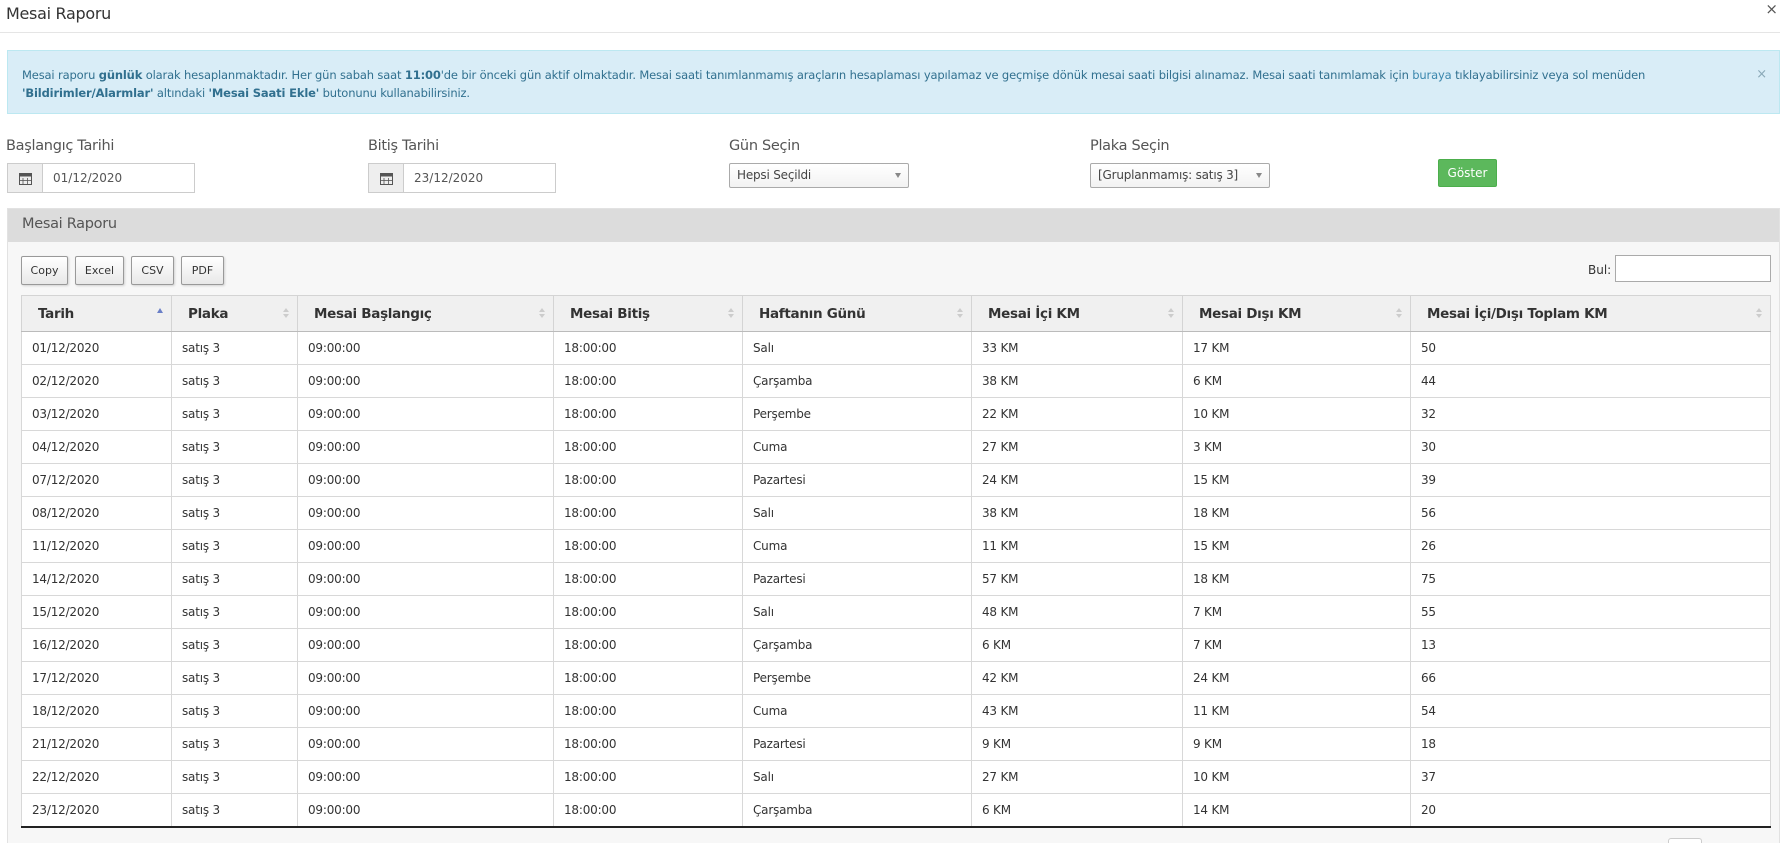  Describe the element at coordinates (1761, 75) in the screenshot. I see `alert-close-icon: ×` at that location.